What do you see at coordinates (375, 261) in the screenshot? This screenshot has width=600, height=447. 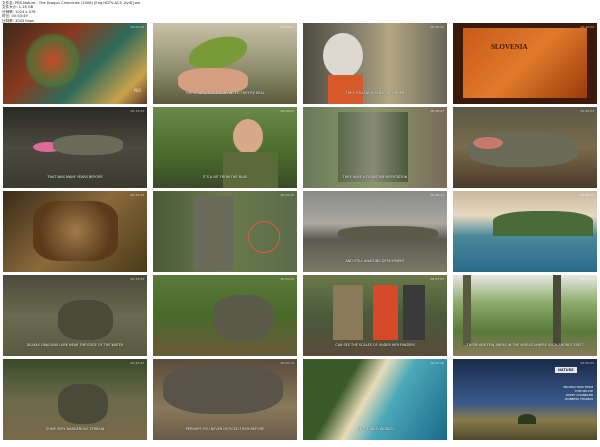 I see `subtitle: AND STILL AWAITING DEPLOYMENT` at bounding box center [375, 261].